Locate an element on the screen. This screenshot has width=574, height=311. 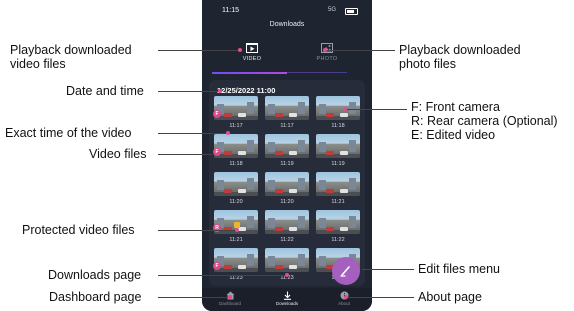
callout-protected-text: Protected video files is located at coordinates (78, 230).